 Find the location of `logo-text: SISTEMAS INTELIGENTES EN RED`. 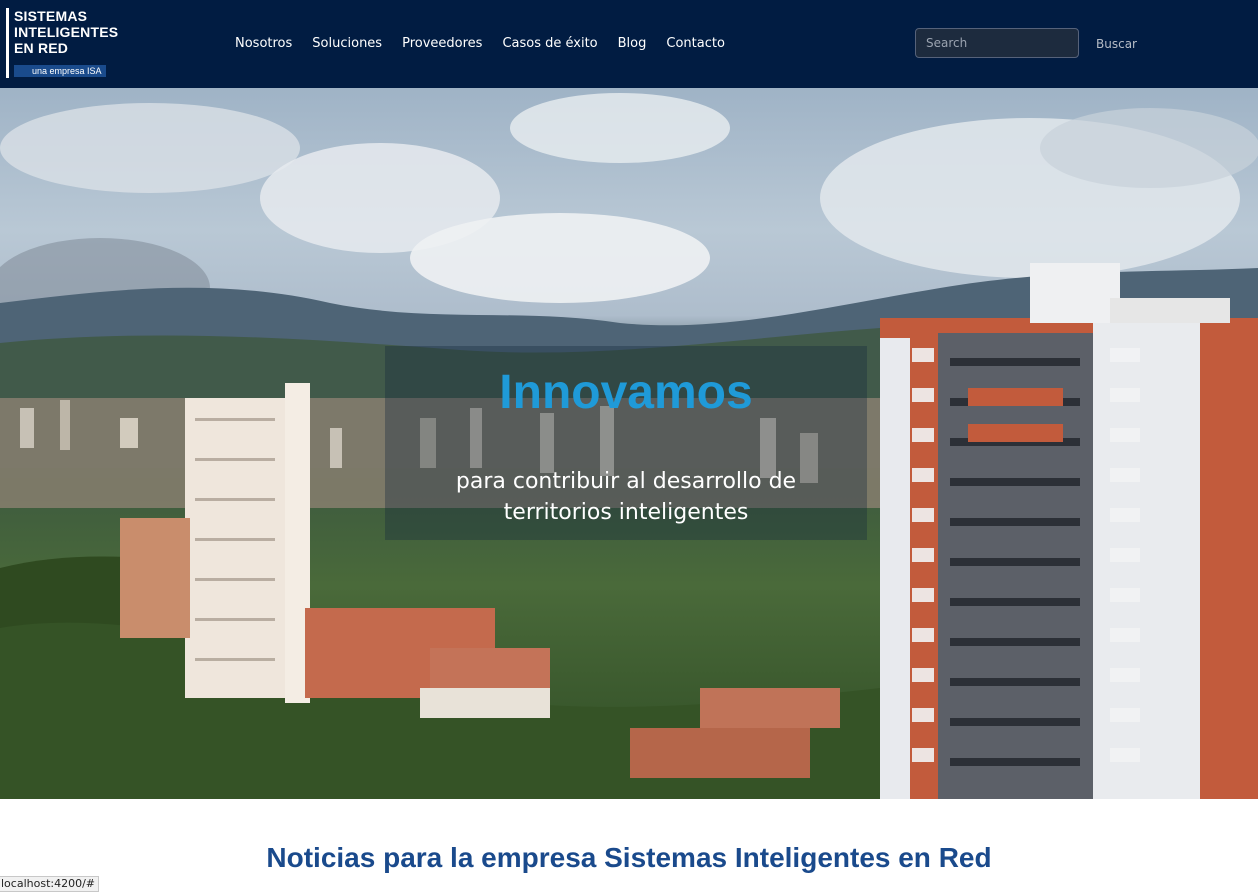

logo-text: SISTEMAS INTELIGENTES EN RED is located at coordinates (66, 32).